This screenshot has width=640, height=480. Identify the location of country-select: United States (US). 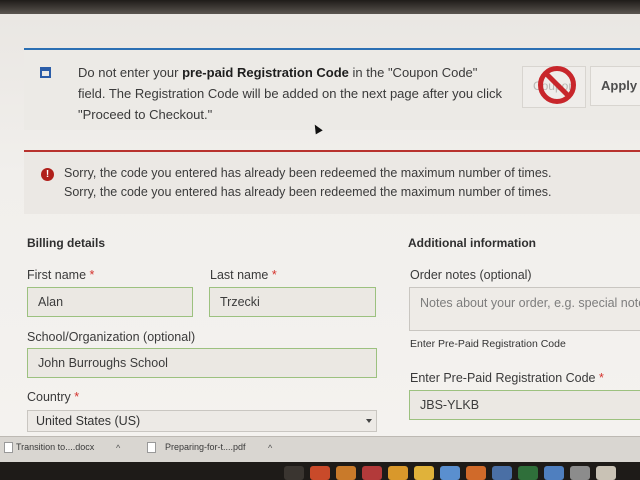
(202, 421).